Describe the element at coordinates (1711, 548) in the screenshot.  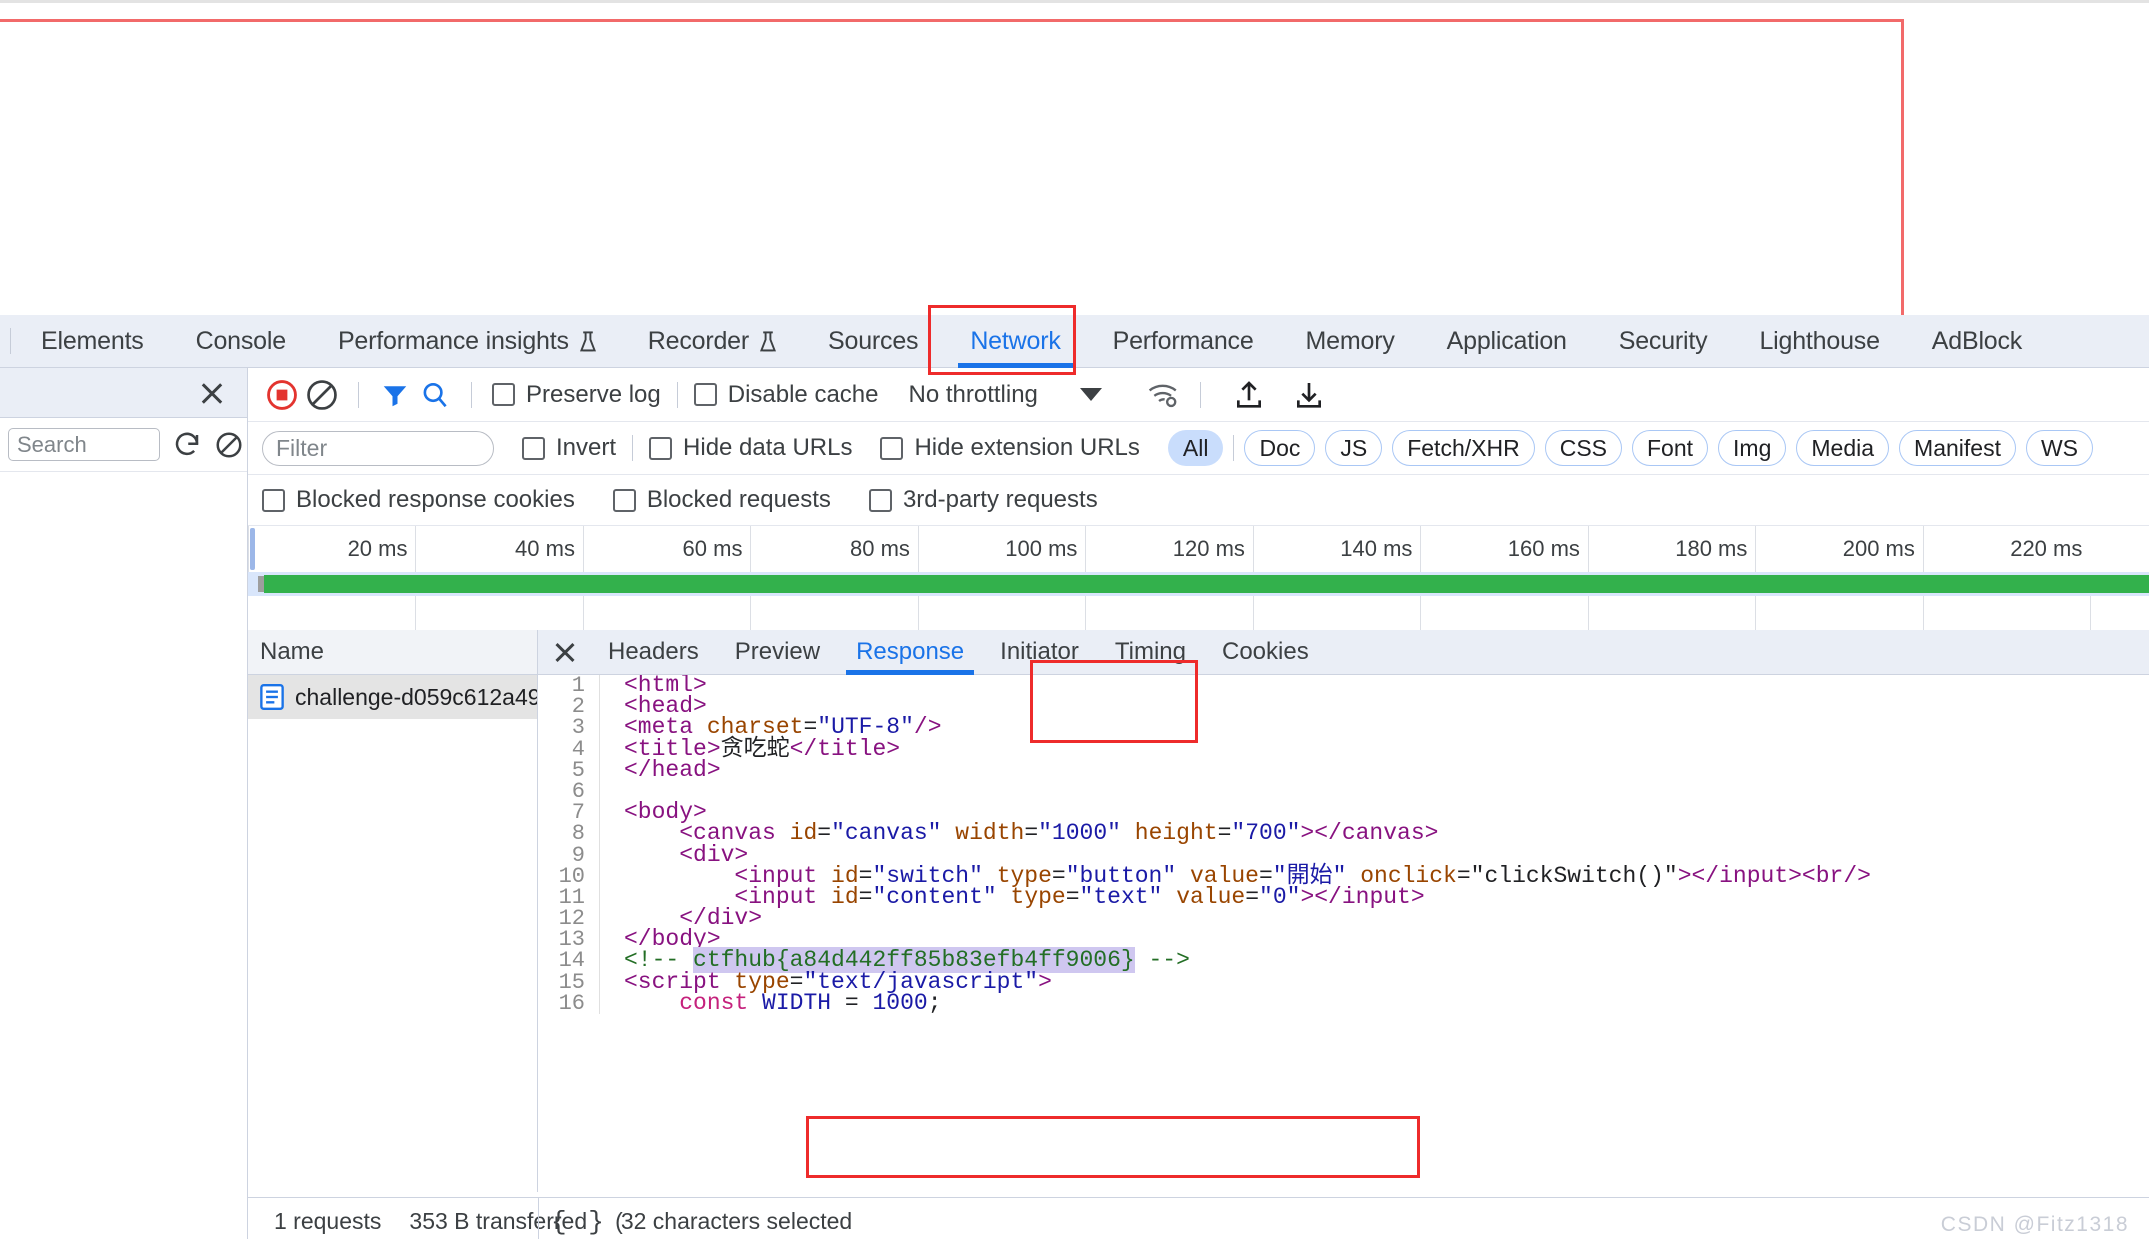
I see `timeline-tick-label: 180 ms` at that location.